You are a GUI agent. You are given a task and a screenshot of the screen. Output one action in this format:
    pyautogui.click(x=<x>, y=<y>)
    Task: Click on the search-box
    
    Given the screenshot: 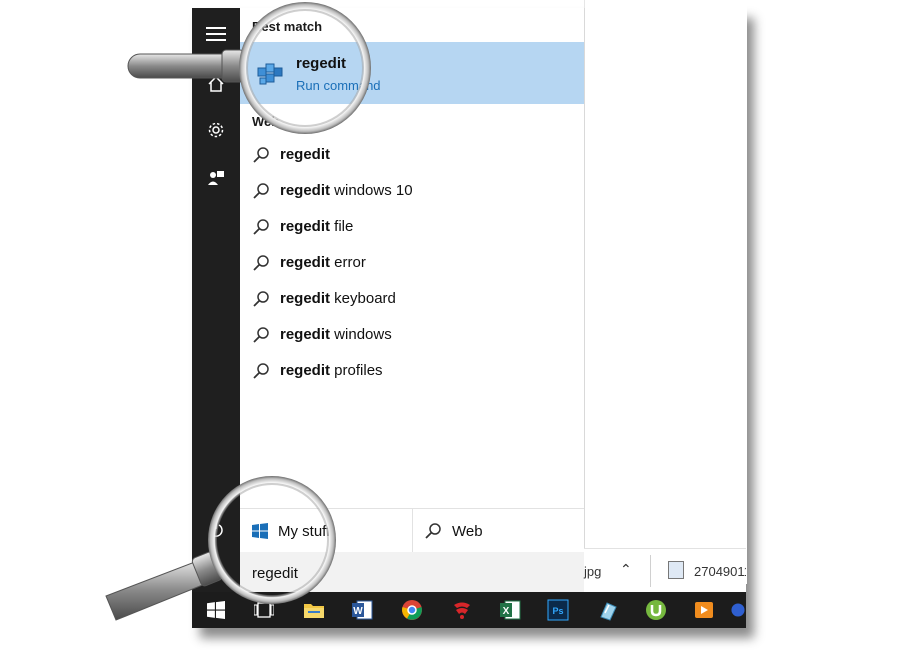 What is the action you would take?
    pyautogui.click(x=412, y=572)
    